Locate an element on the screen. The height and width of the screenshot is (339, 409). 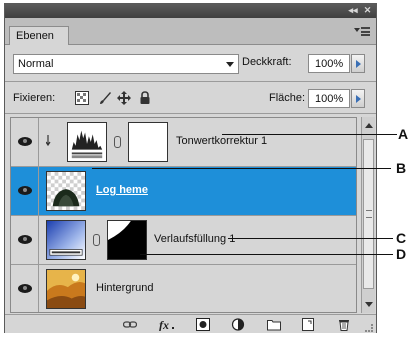
layer-name: Hintergrund is located at coordinates (124, 288).